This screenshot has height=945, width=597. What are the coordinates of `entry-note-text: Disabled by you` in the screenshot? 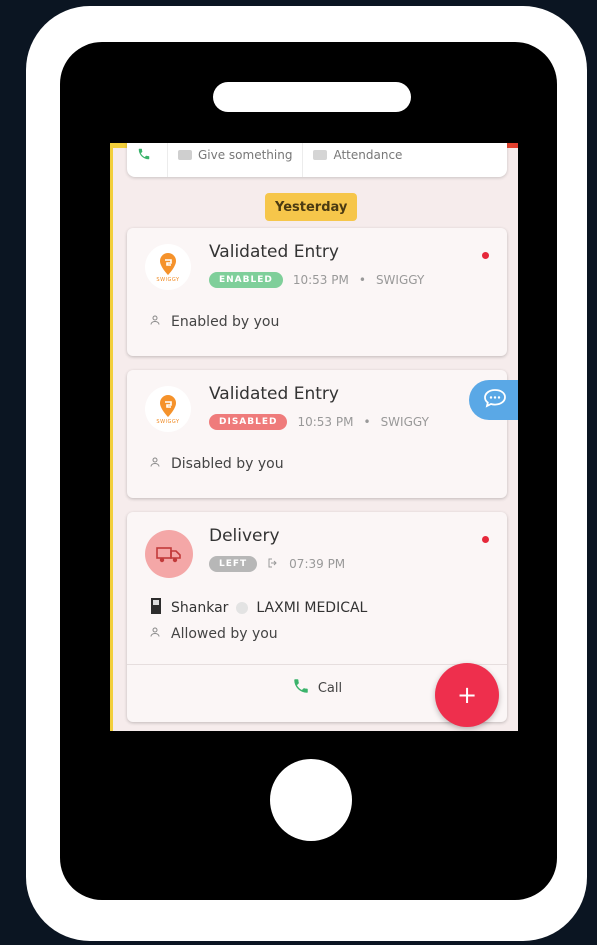 It's located at (227, 464).